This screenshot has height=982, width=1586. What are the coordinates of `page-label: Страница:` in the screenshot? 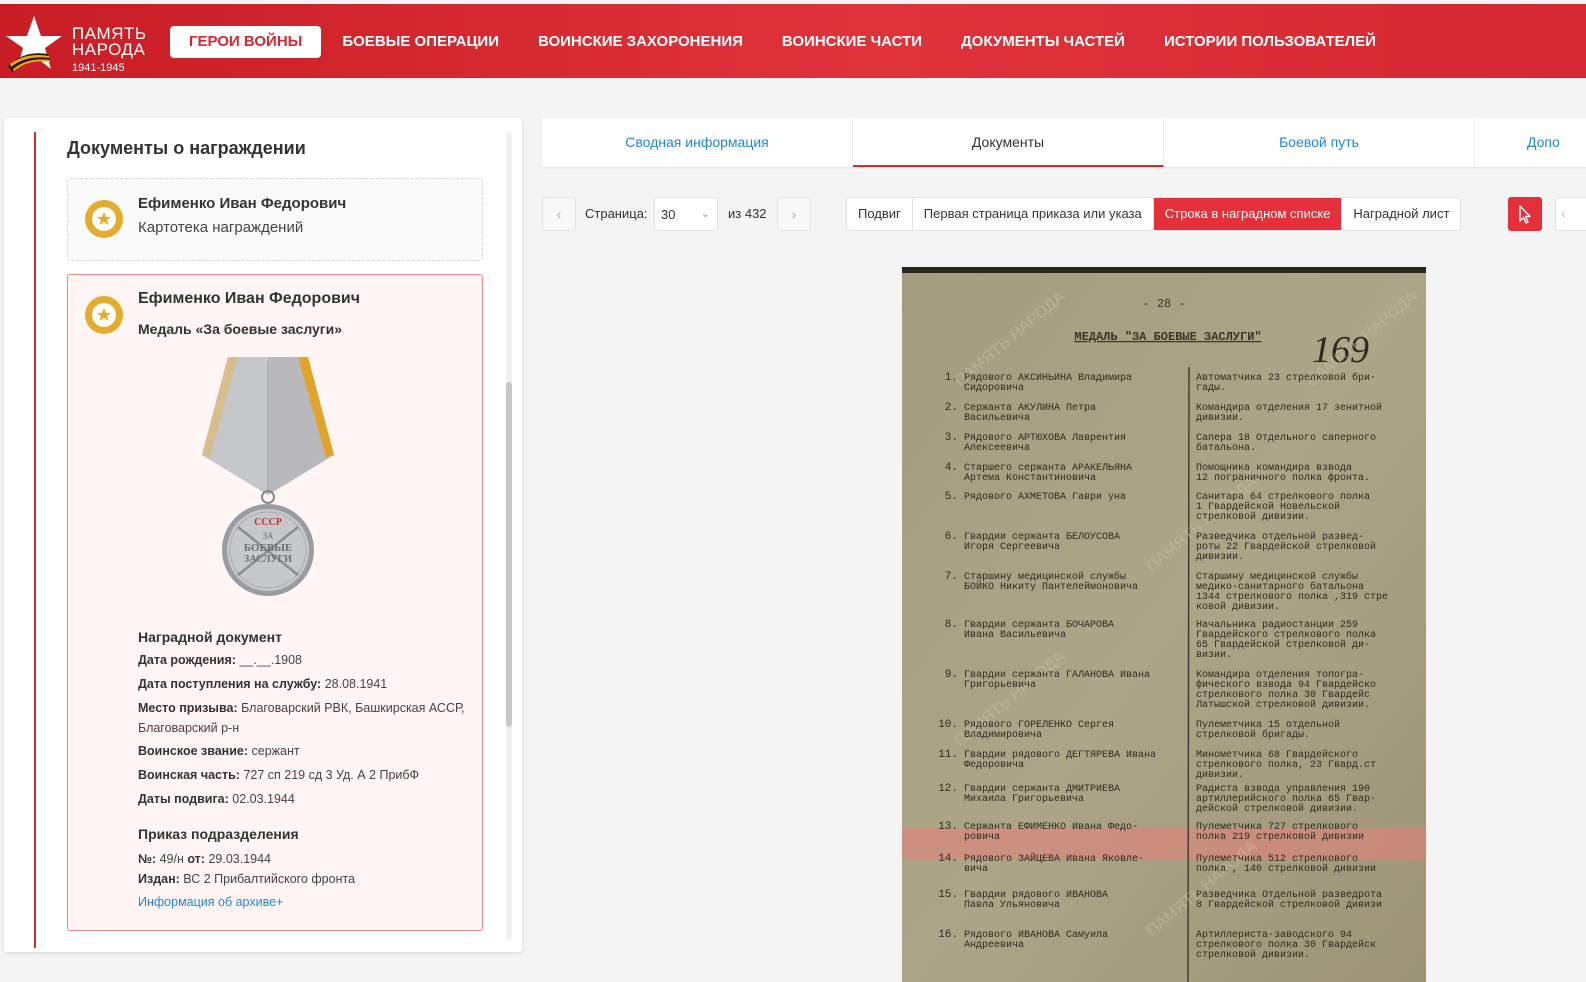 It's located at (616, 213).